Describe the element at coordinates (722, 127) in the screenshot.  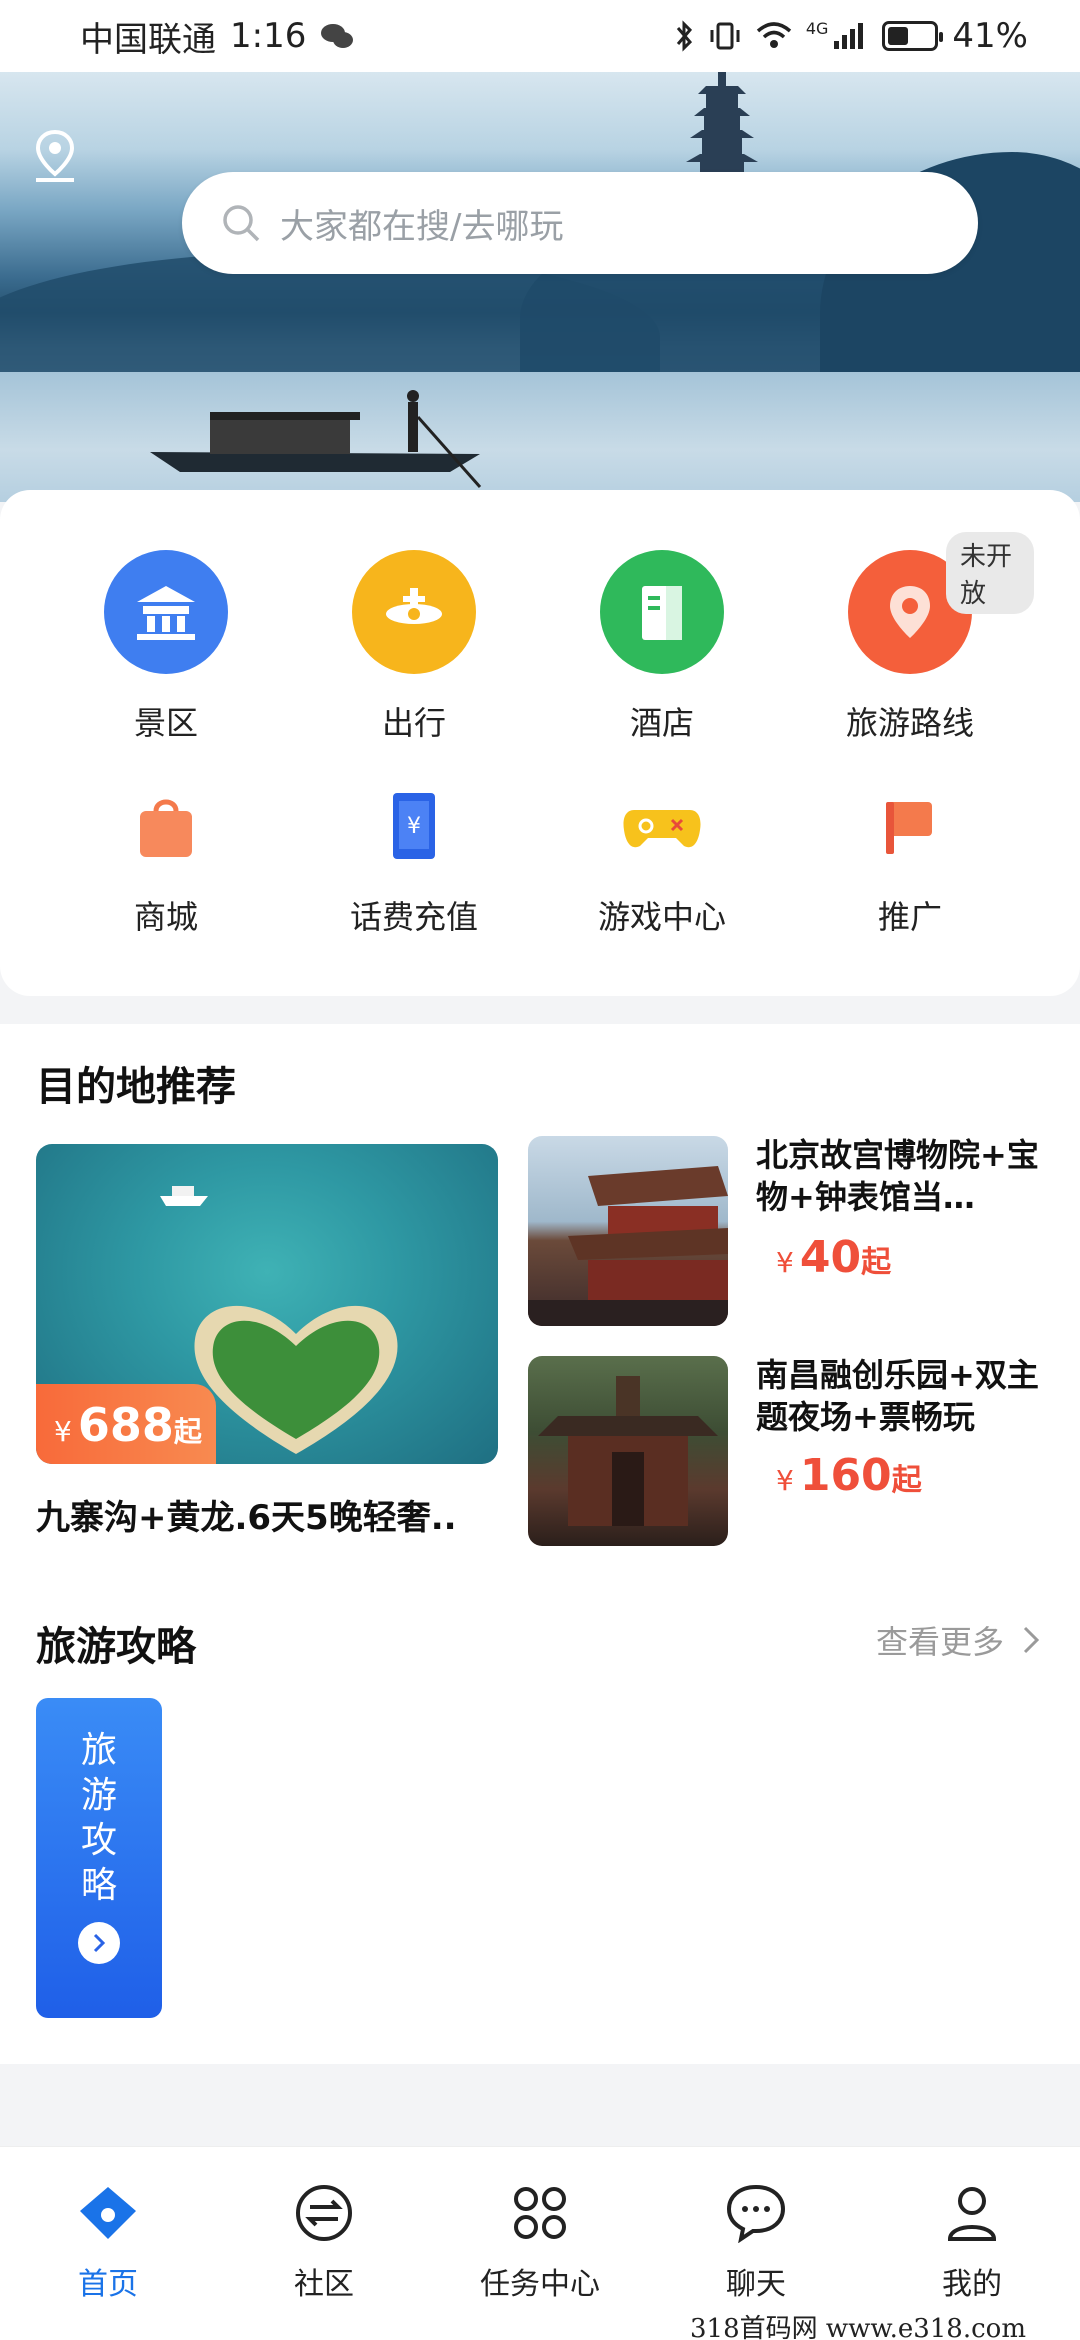
I see `pagoda-image` at that location.